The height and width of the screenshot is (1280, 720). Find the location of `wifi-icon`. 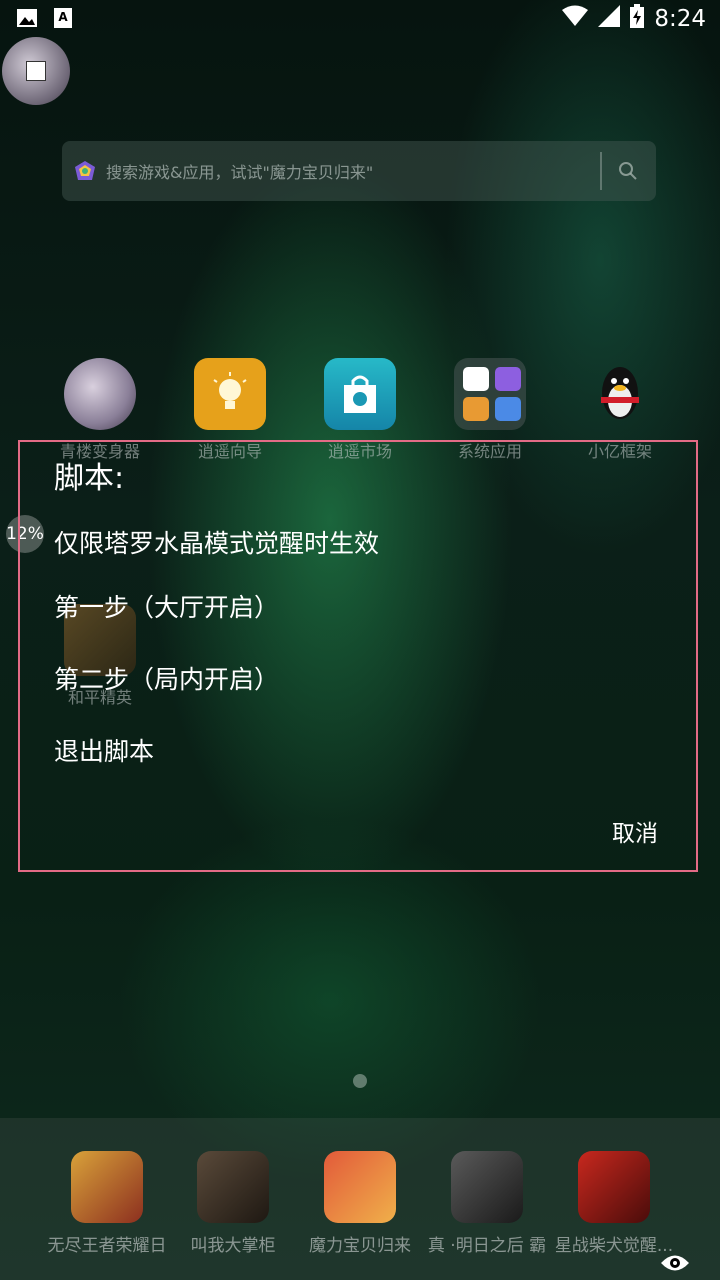

wifi-icon is located at coordinates (575, 19).